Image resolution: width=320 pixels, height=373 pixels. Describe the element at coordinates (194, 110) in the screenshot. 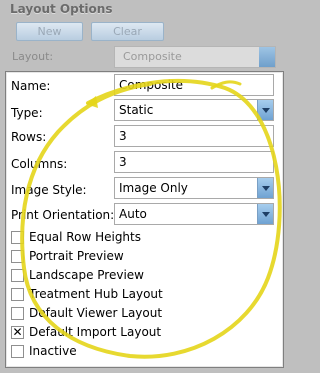

I see `type-select: Static` at that location.